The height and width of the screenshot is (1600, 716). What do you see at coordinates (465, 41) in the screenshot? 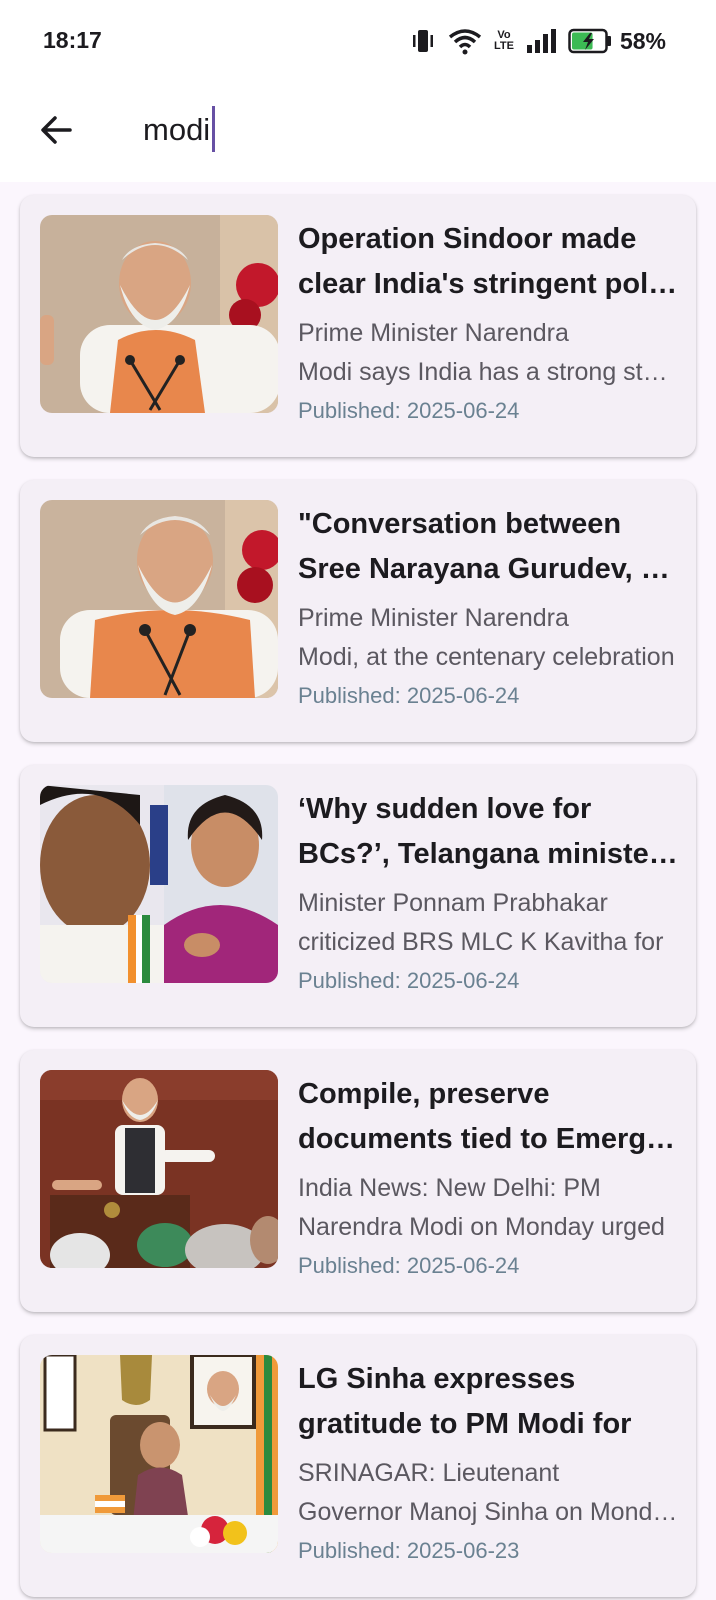
I see `wifi-icon` at bounding box center [465, 41].